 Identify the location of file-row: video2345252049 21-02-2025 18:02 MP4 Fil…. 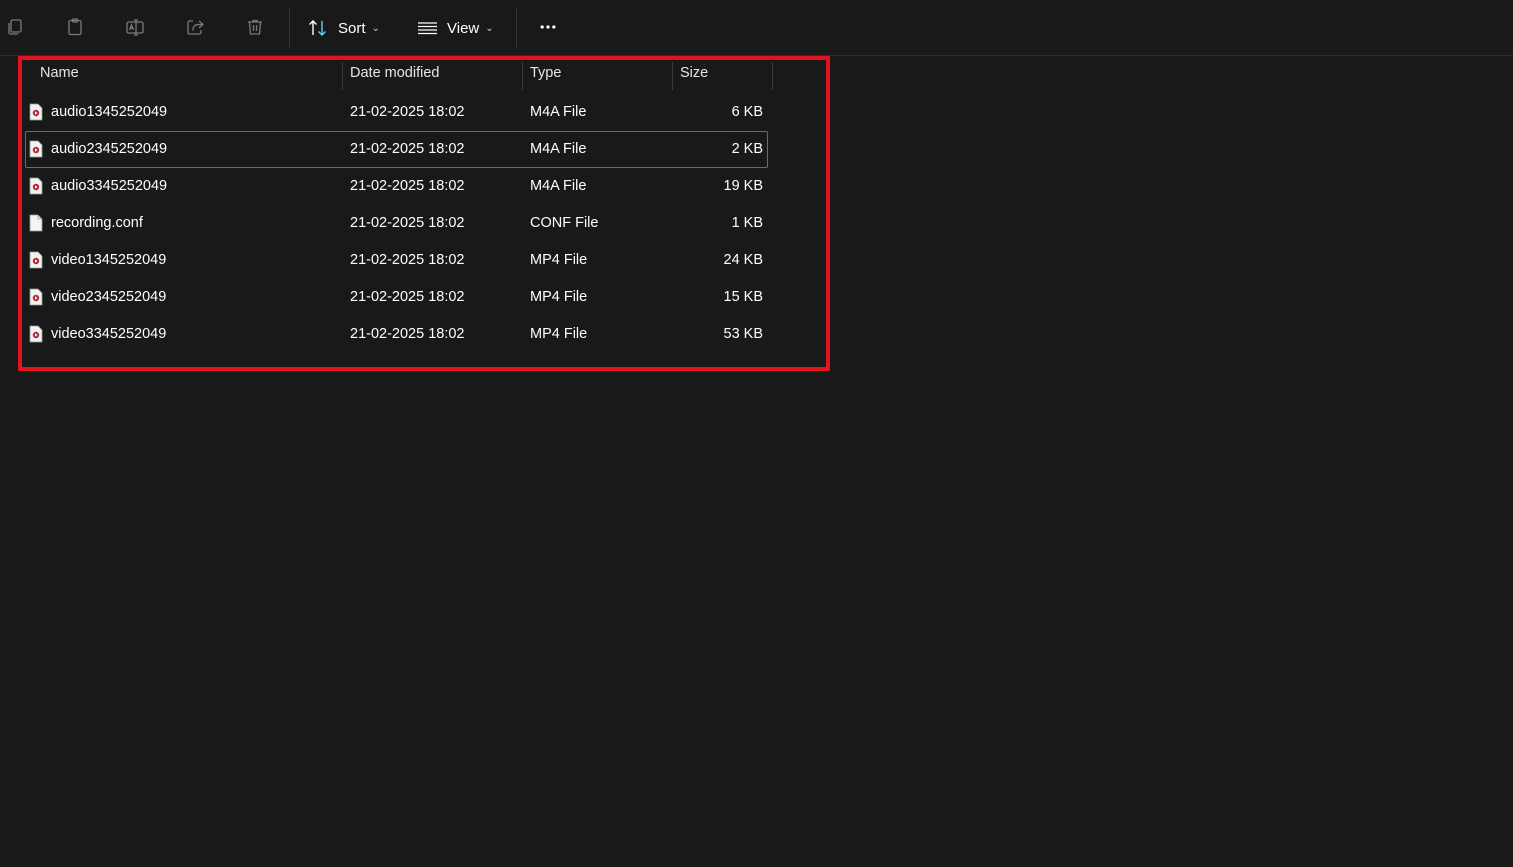
(396, 297).